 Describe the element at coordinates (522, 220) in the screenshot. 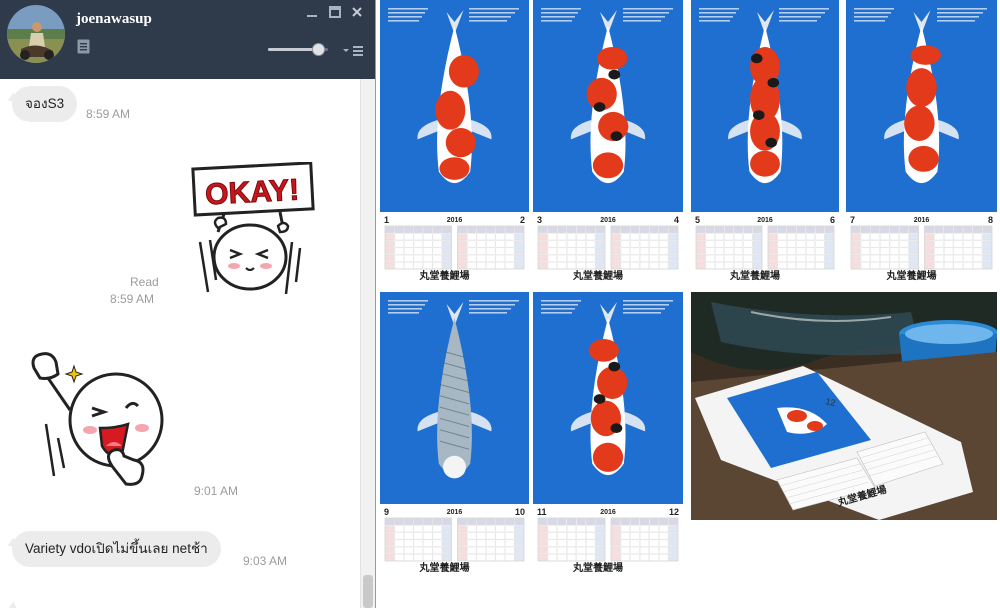

I see `calendar-month-right: 2` at that location.